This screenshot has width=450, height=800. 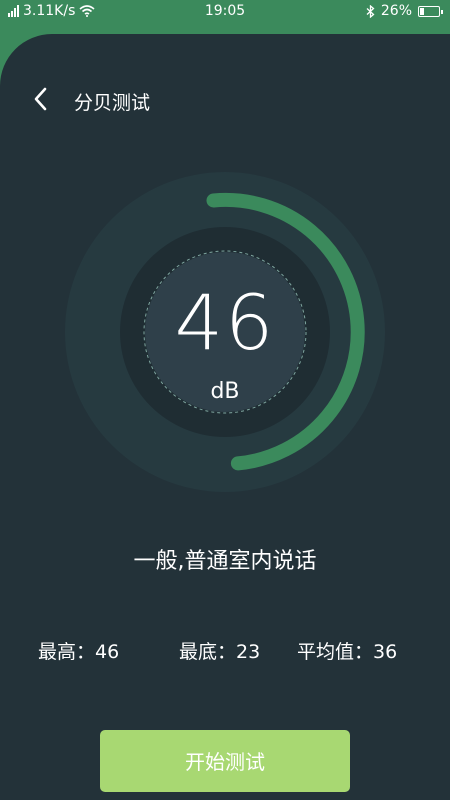 What do you see at coordinates (385, 652) in the screenshot?
I see `stat-avg-value: 36` at bounding box center [385, 652].